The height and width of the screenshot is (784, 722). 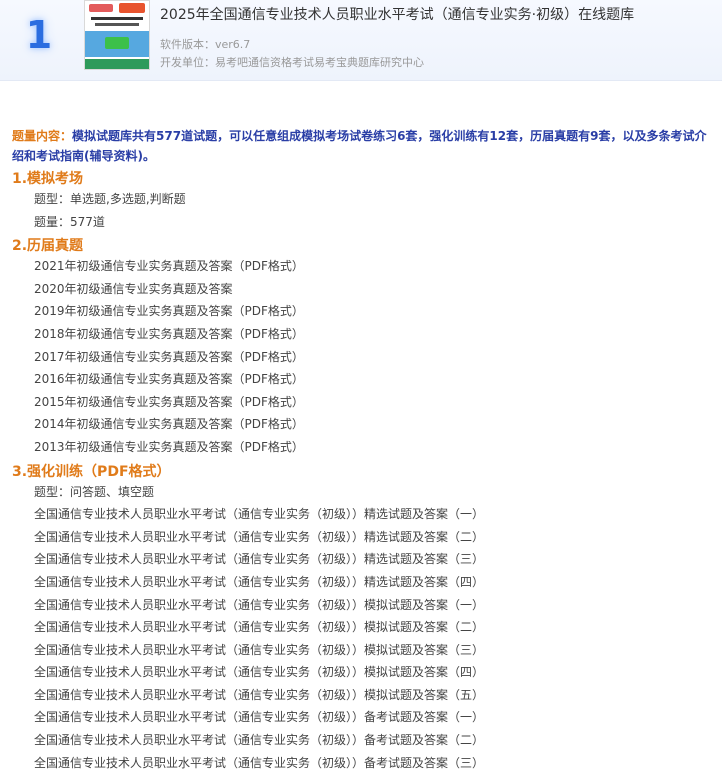 What do you see at coordinates (259, 536) in the screenshot?
I see `list-item: 全国通信专业技术人员职业水平考试（通信专业实务（初级））精选试题及答案（二）` at bounding box center [259, 536].